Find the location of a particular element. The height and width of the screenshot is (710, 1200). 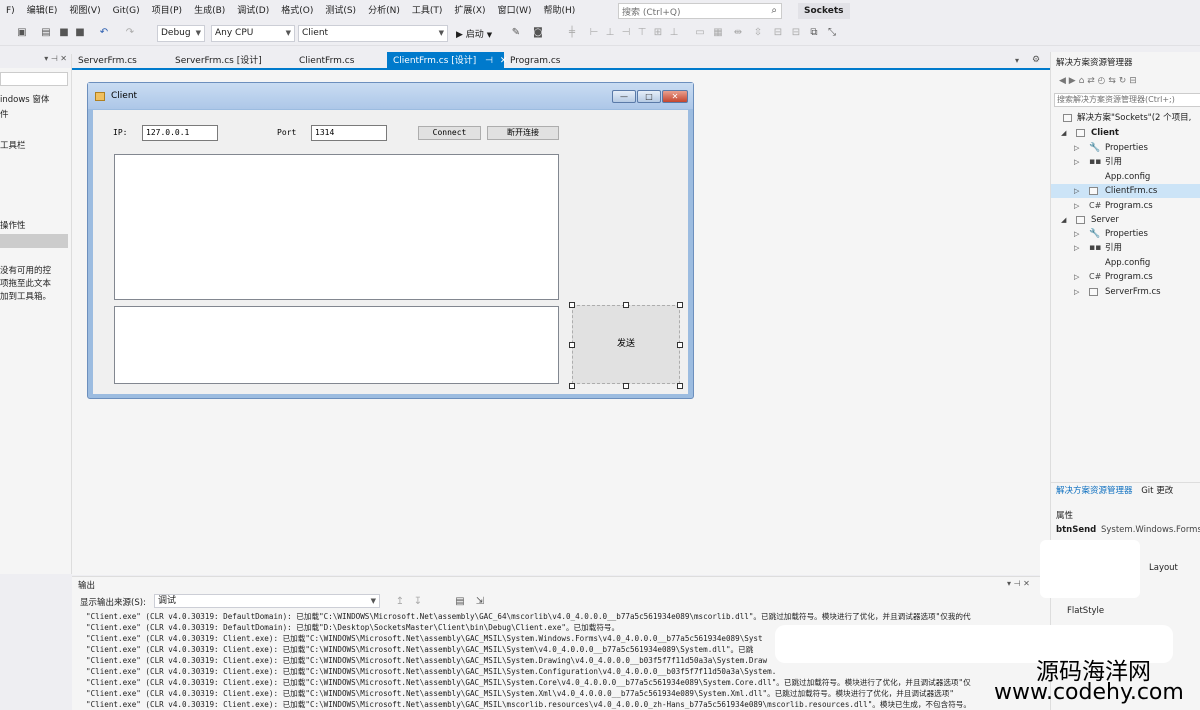

size-to-grid-icon: ▦ is located at coordinates (718, 33).